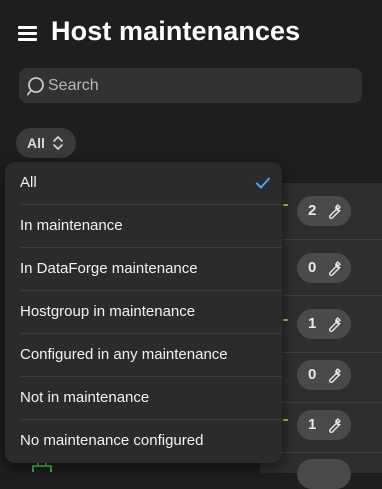 The height and width of the screenshot is (489, 382). Describe the element at coordinates (263, 183) in the screenshot. I see `checkmark-icon` at that location.